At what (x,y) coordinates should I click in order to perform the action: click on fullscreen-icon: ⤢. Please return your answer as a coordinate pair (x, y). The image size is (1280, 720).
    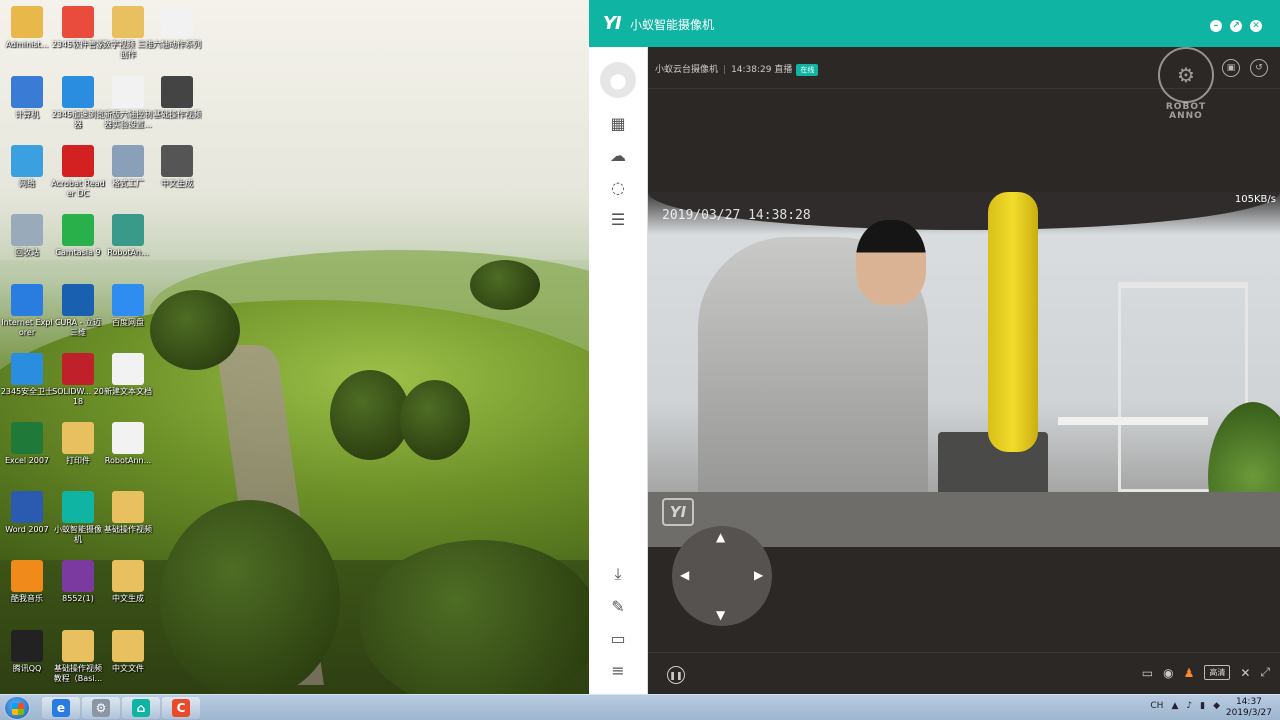
    Looking at the image, I should click on (1265, 672).